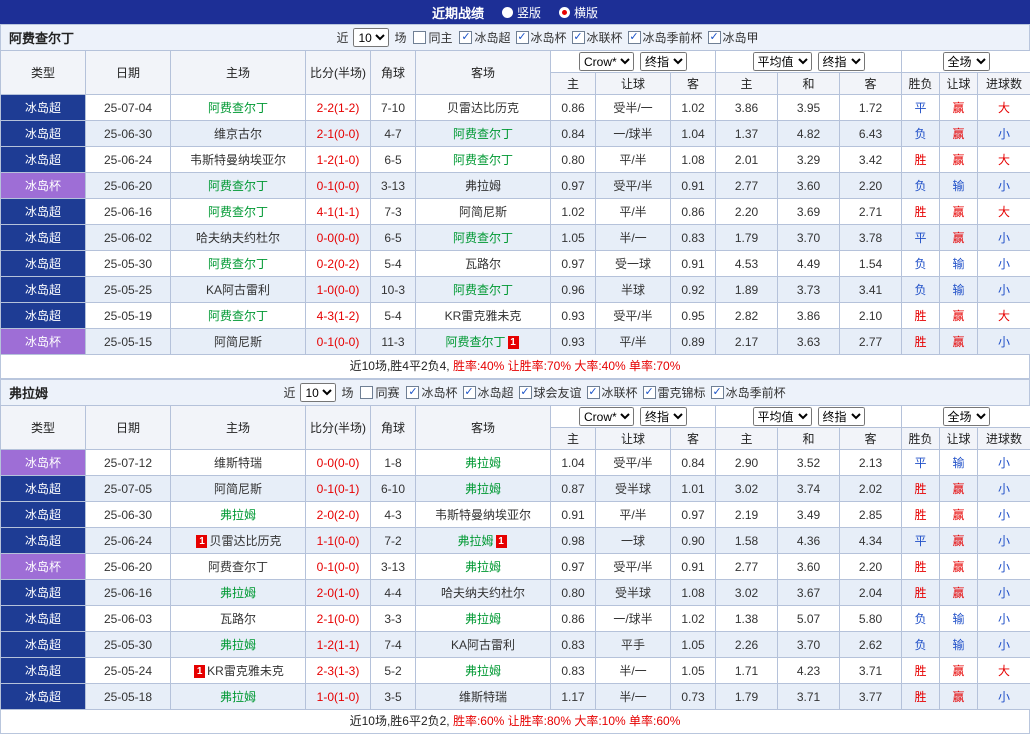 The height and width of the screenshot is (734, 1030). I want to click on league-filter-checkbox: ✓冰岛甲, so click(733, 37).